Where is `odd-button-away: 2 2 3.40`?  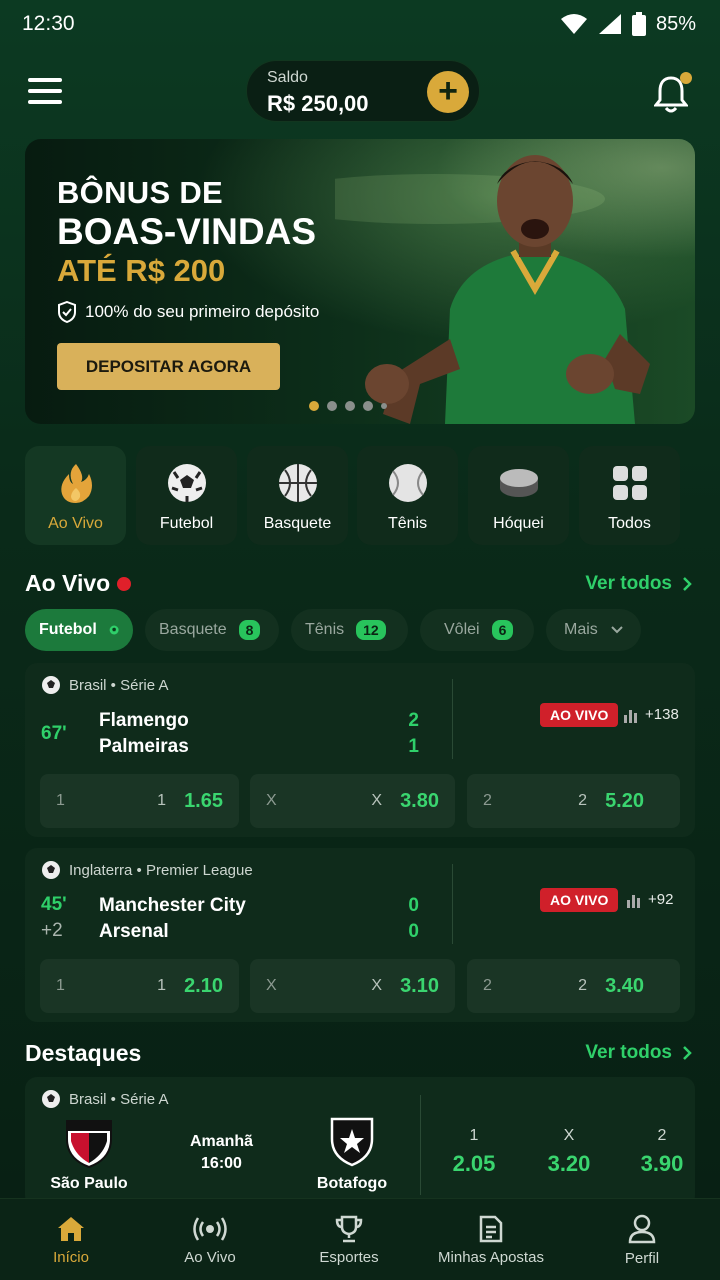
odd-button-away: 2 2 3.40 is located at coordinates (573, 986).